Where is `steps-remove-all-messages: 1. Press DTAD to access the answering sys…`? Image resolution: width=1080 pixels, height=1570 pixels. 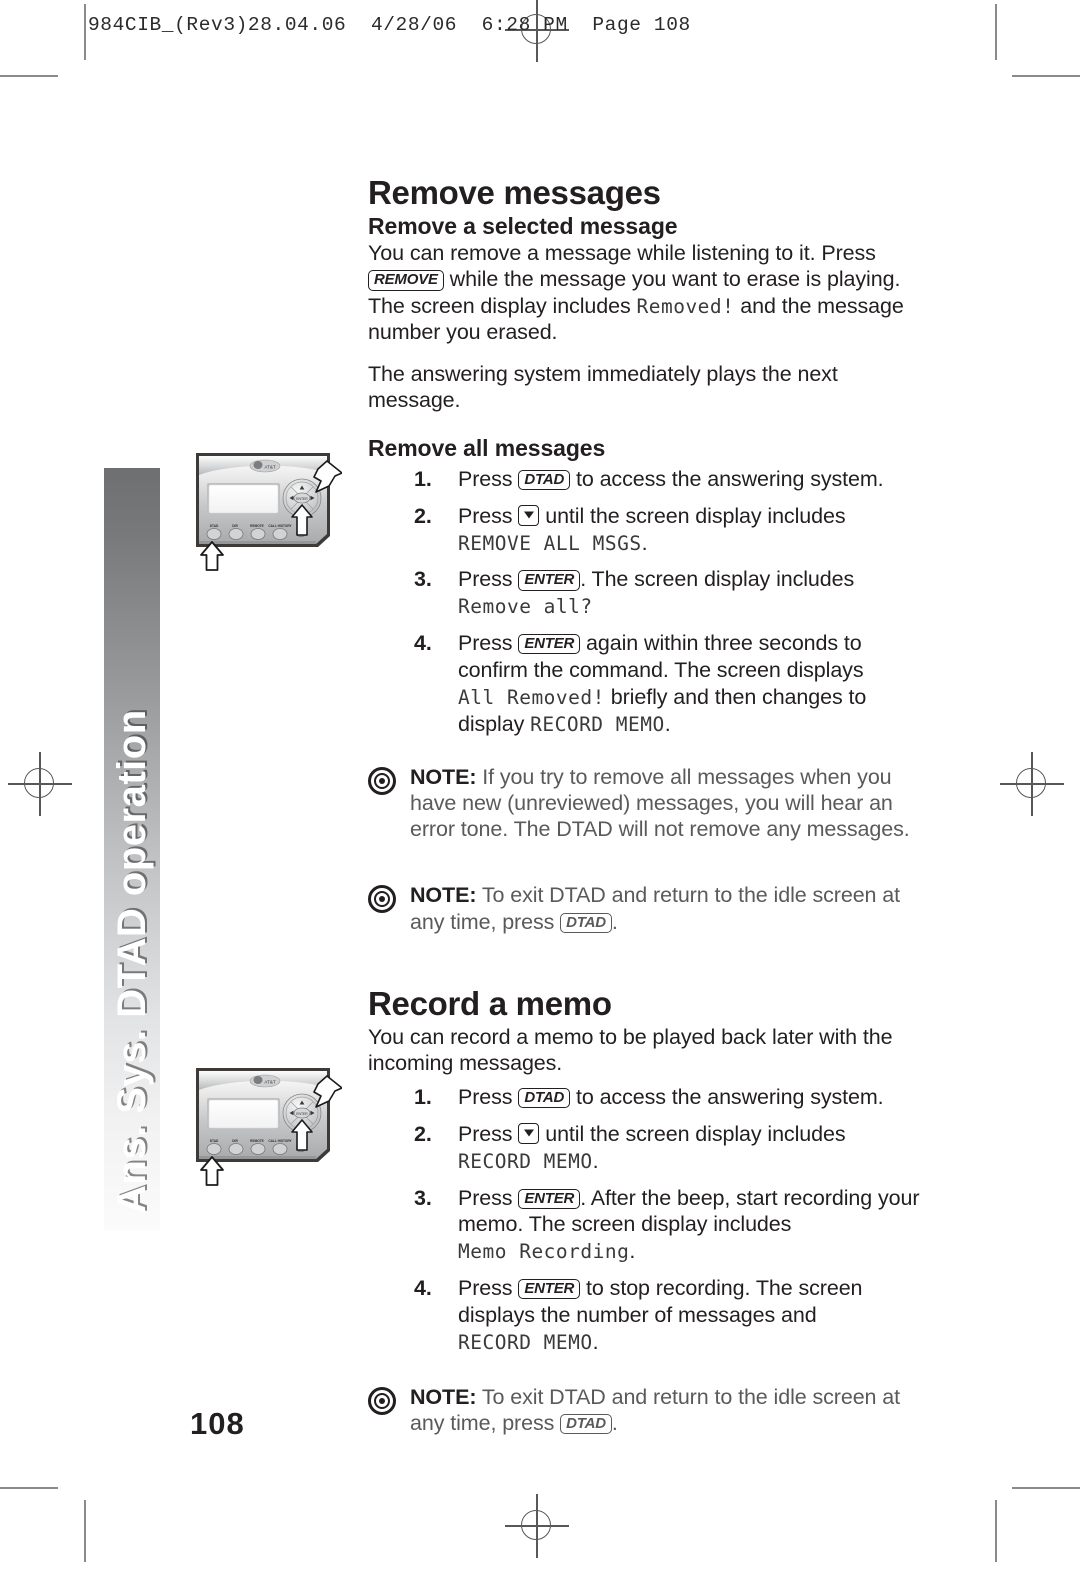 steps-remove-all-messages: 1. Press DTAD to access the answering sys… is located at coordinates (644, 602).